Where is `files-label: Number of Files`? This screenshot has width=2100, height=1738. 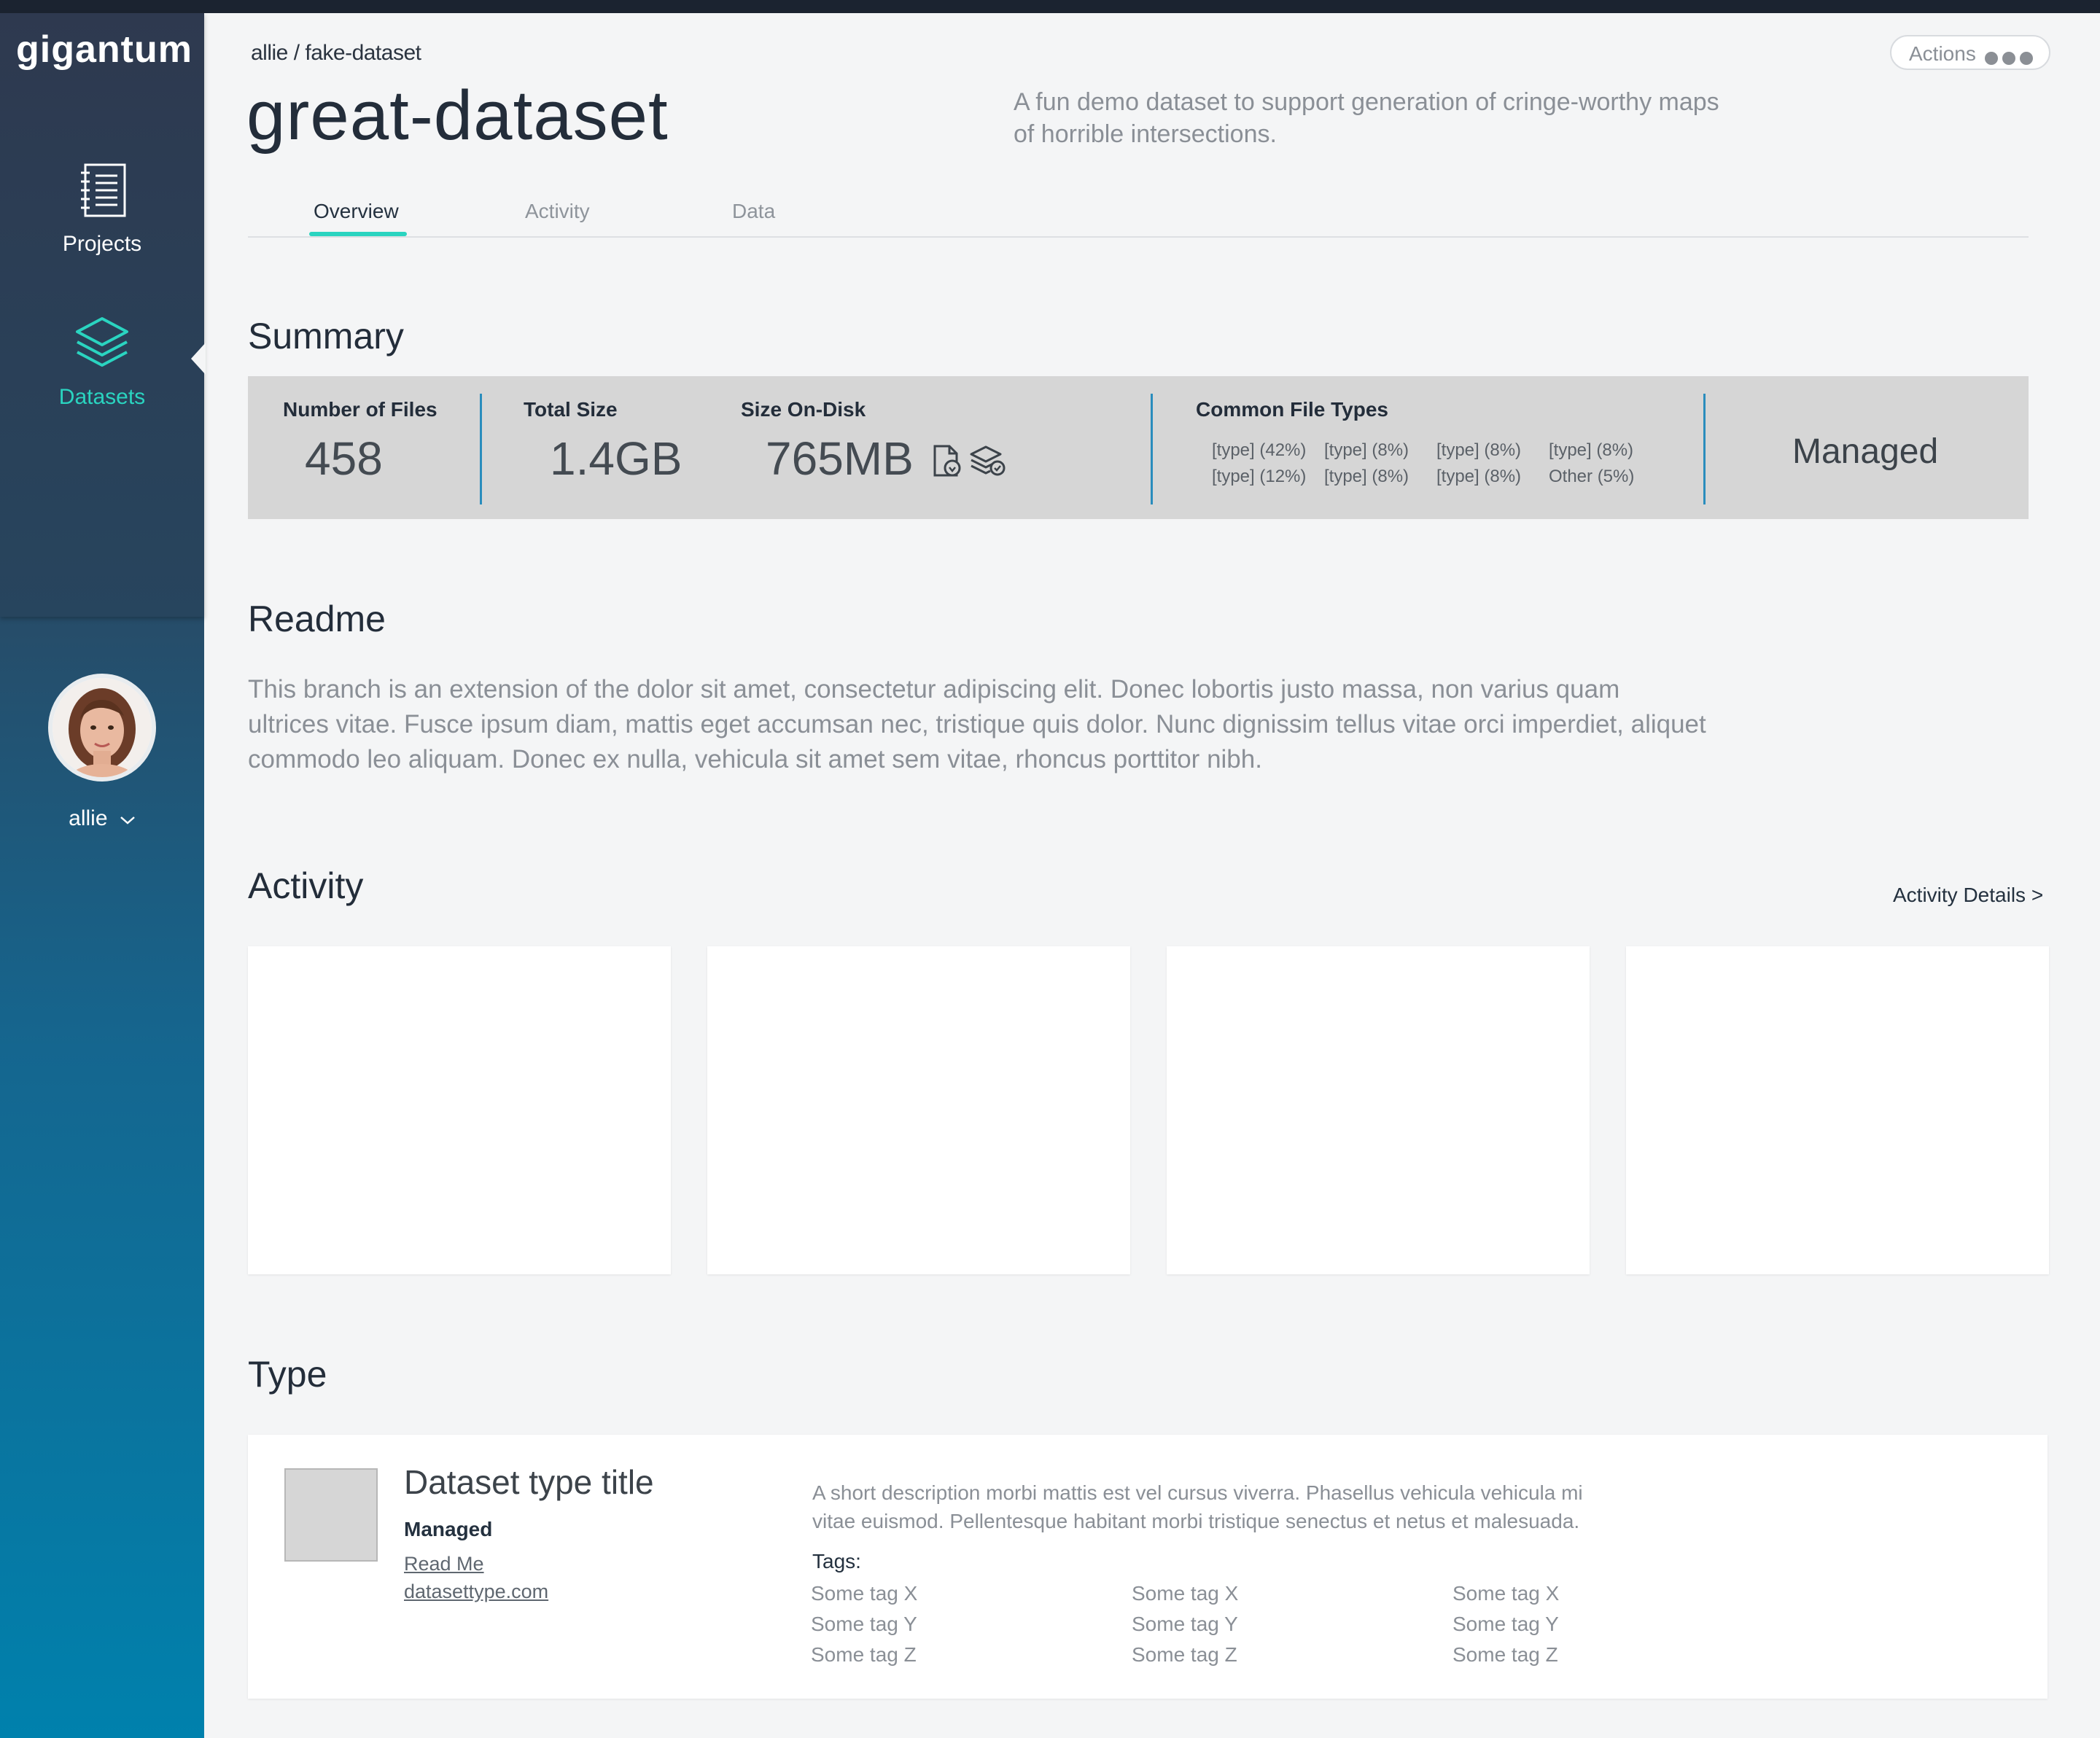
files-label: Number of Files is located at coordinates (360, 410).